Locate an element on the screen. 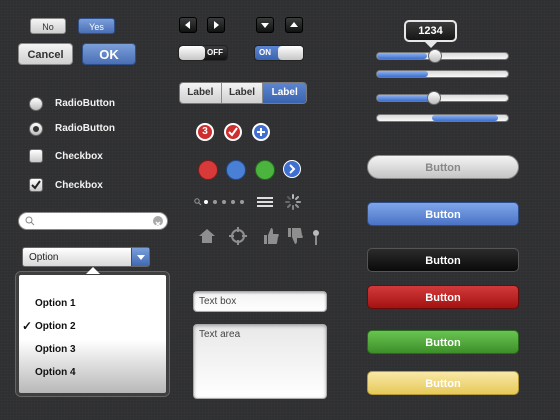 The width and height of the screenshot is (560, 420). toggle-on-label: ON is located at coordinates (265, 52).